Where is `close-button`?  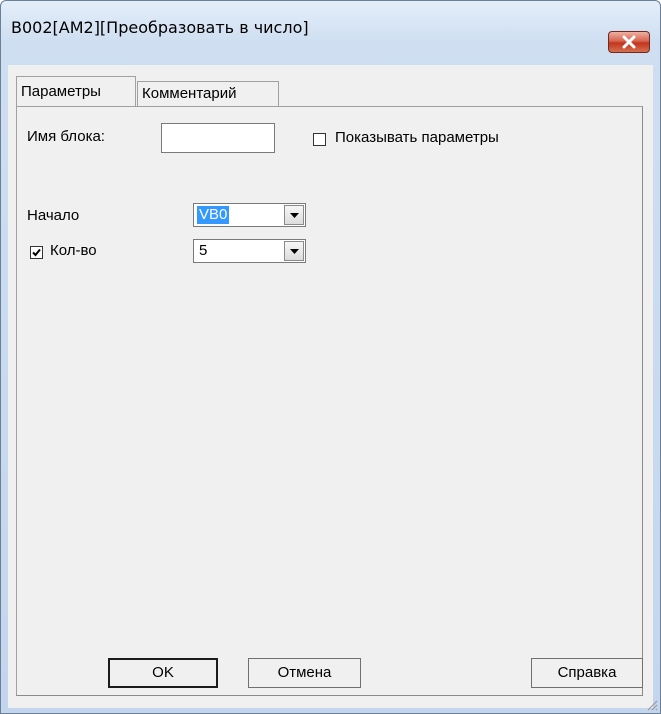 close-button is located at coordinates (629, 42).